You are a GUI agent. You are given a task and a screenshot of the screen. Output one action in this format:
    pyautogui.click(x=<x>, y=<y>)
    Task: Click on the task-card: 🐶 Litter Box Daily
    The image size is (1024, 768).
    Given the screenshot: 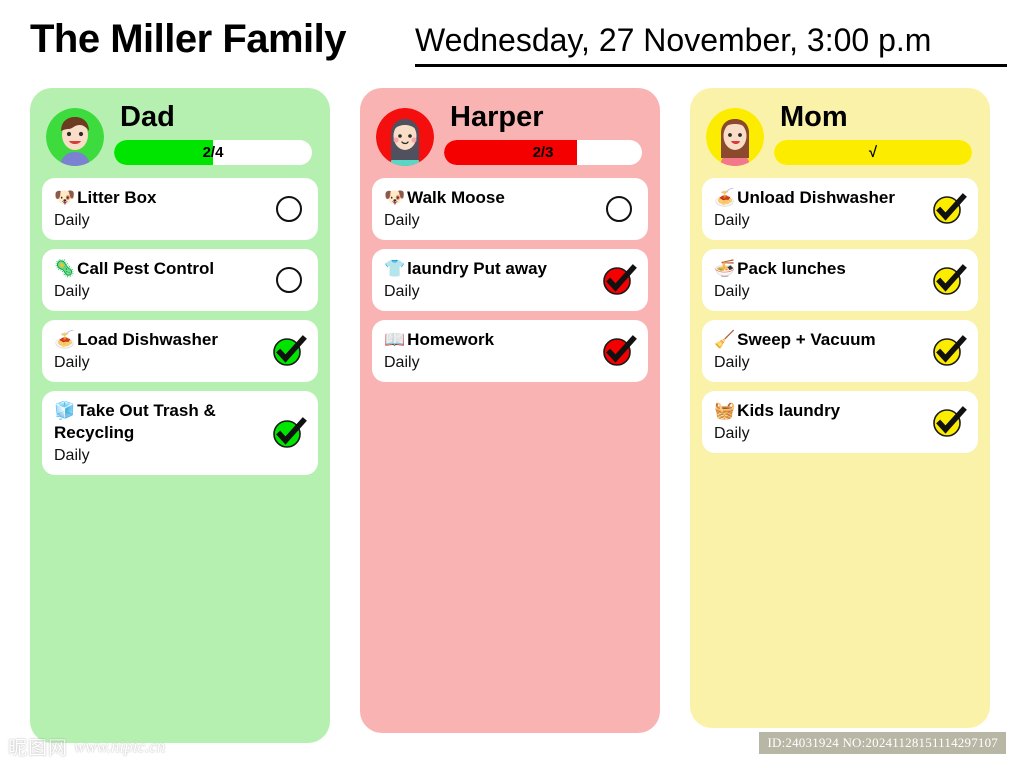 What is the action you would take?
    pyautogui.click(x=180, y=209)
    